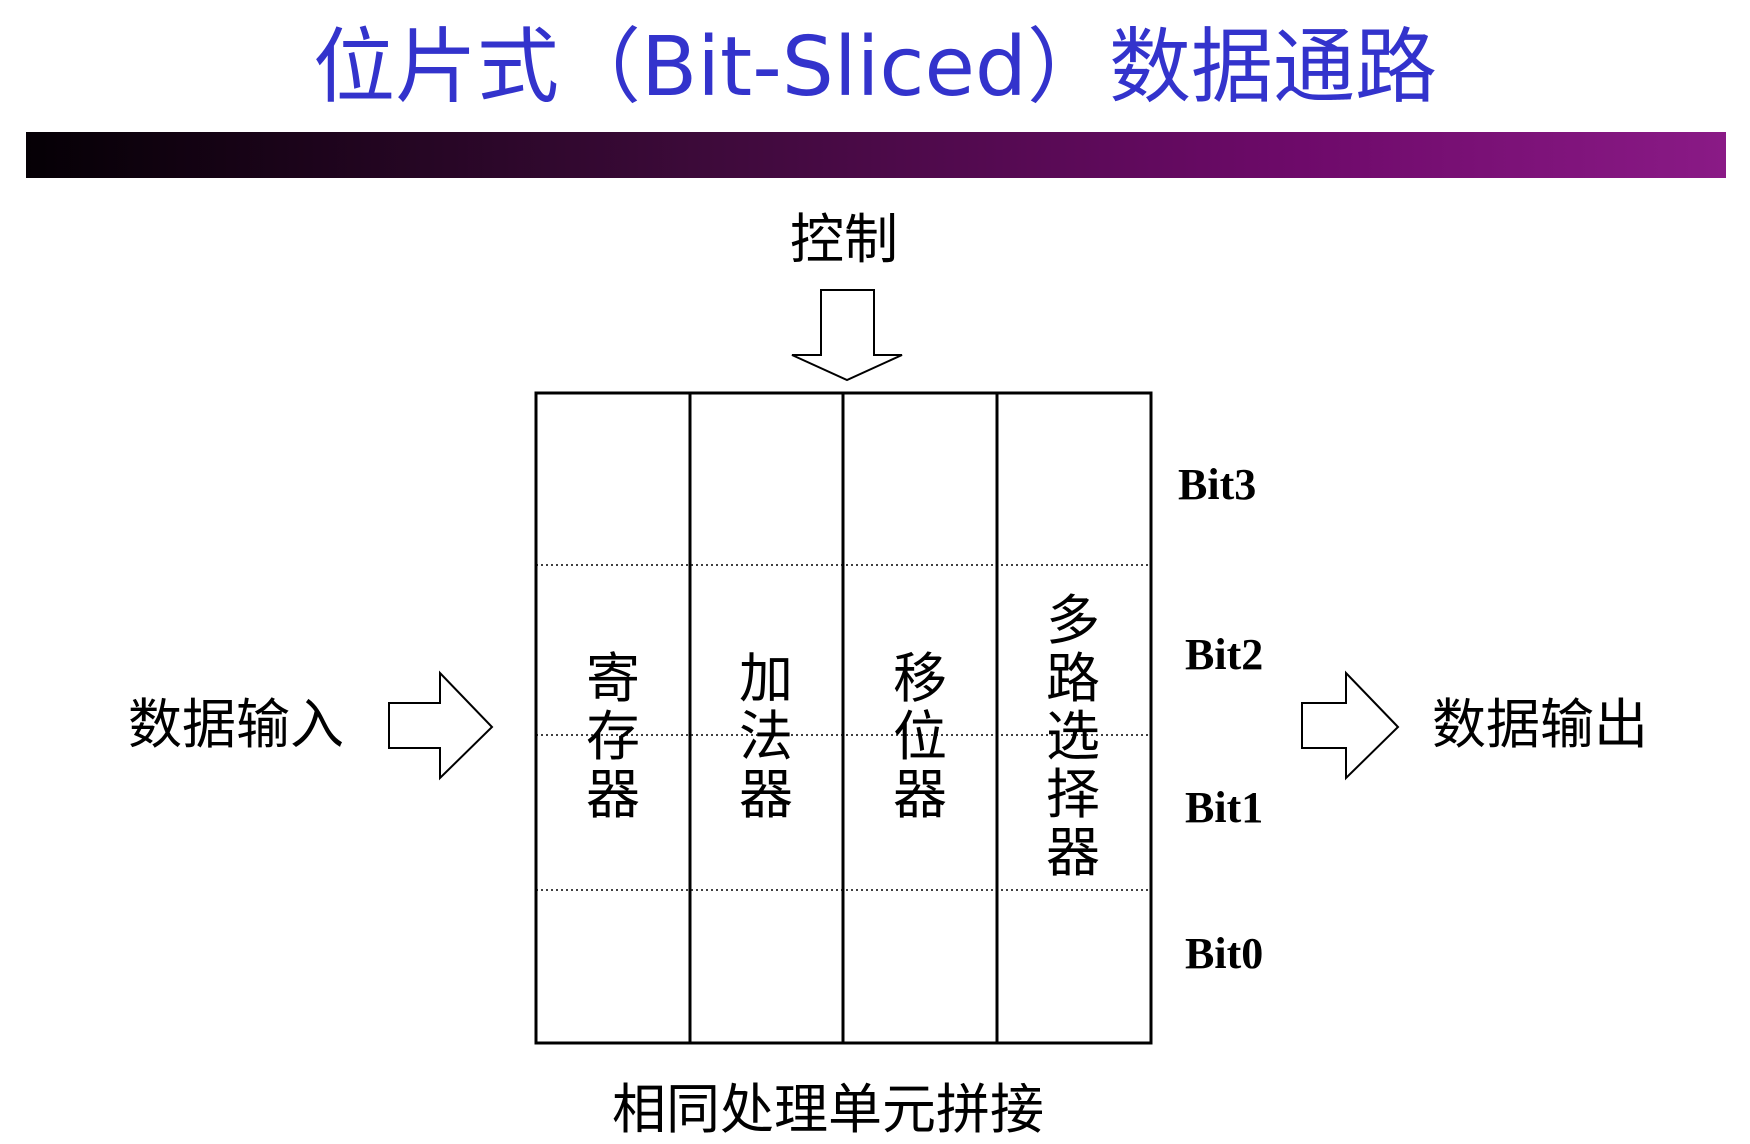  Describe the element at coordinates (1540, 724) in the screenshot. I see `data-output-label: 数据输出` at that location.